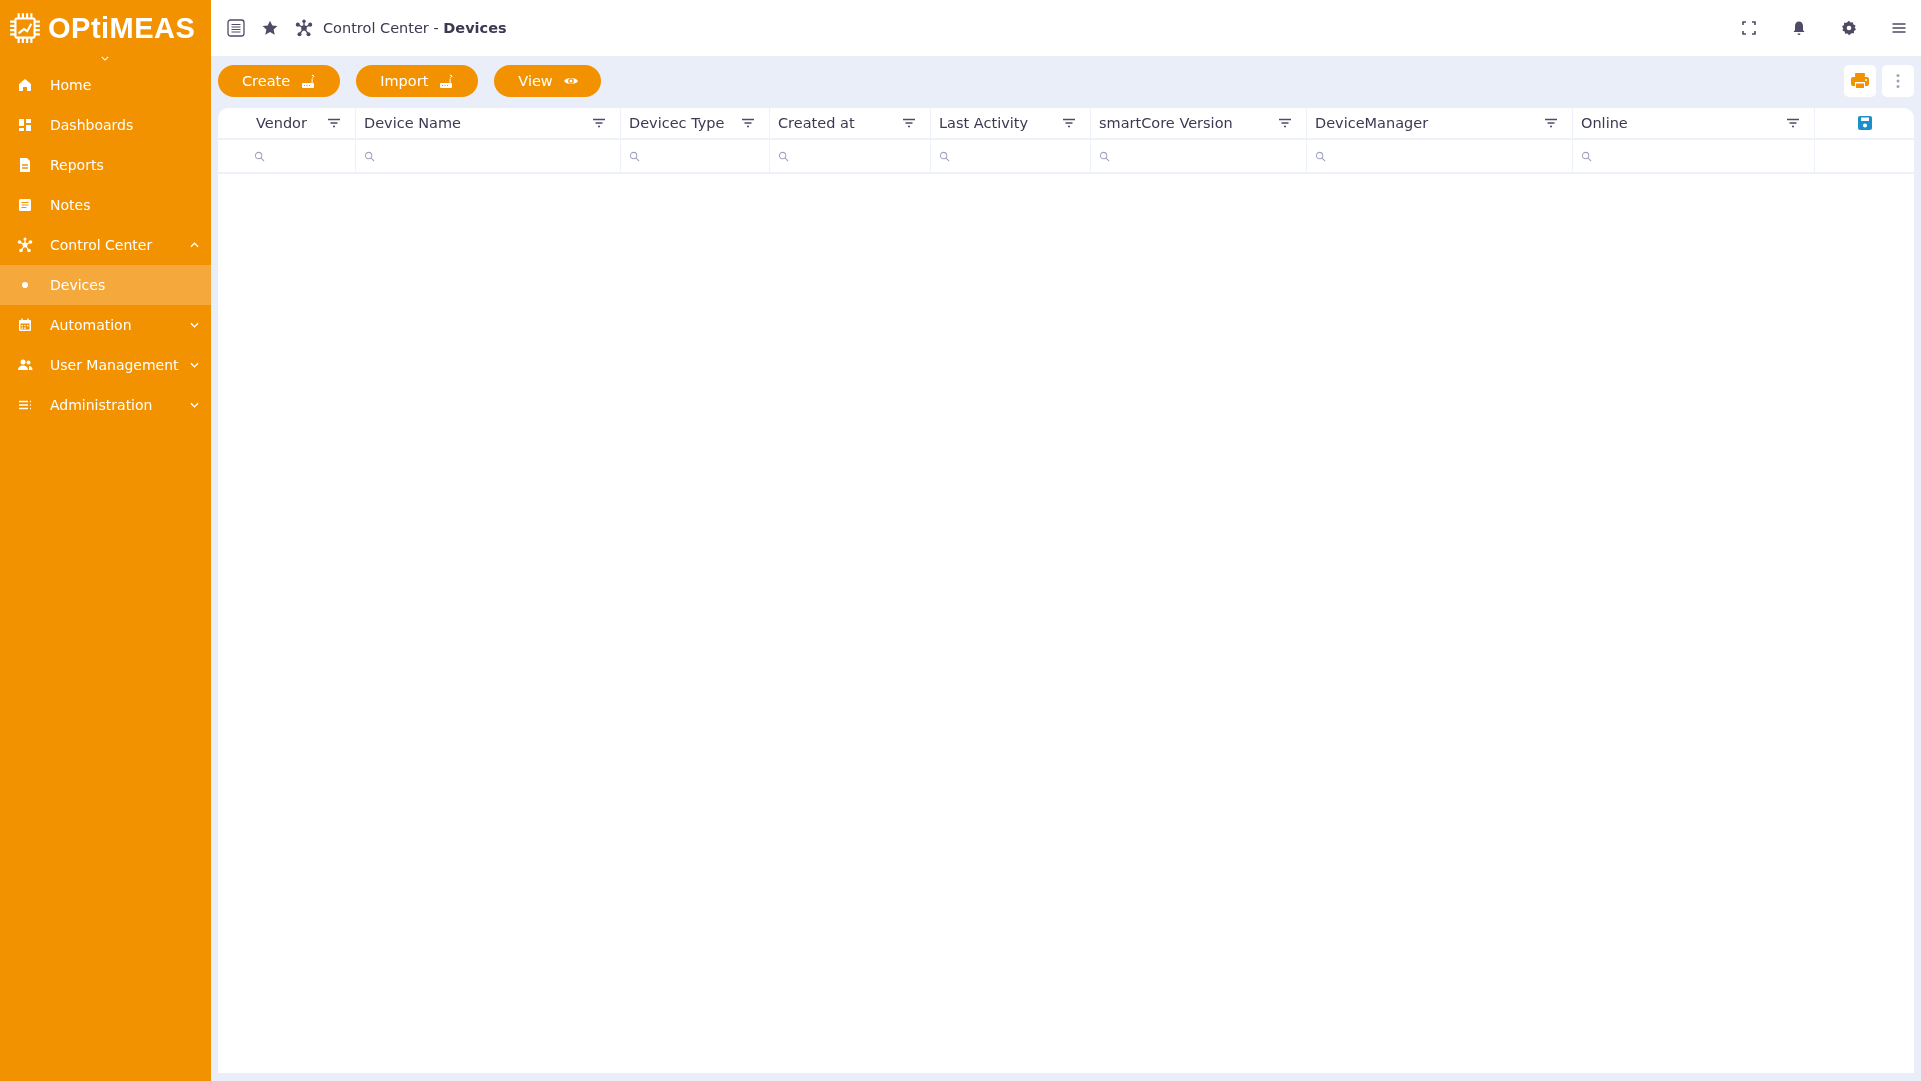 Image resolution: width=1921 pixels, height=1081 pixels. What do you see at coordinates (105, 285) in the screenshot?
I see `sidebar-subitem: Devices` at bounding box center [105, 285].